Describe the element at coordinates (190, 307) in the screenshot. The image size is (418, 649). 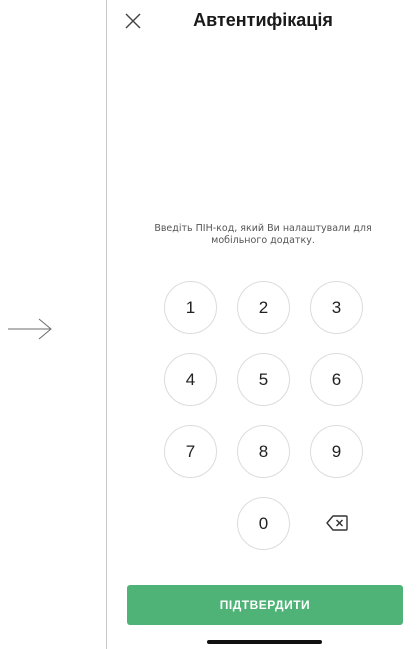
I see `key-1: 1` at that location.